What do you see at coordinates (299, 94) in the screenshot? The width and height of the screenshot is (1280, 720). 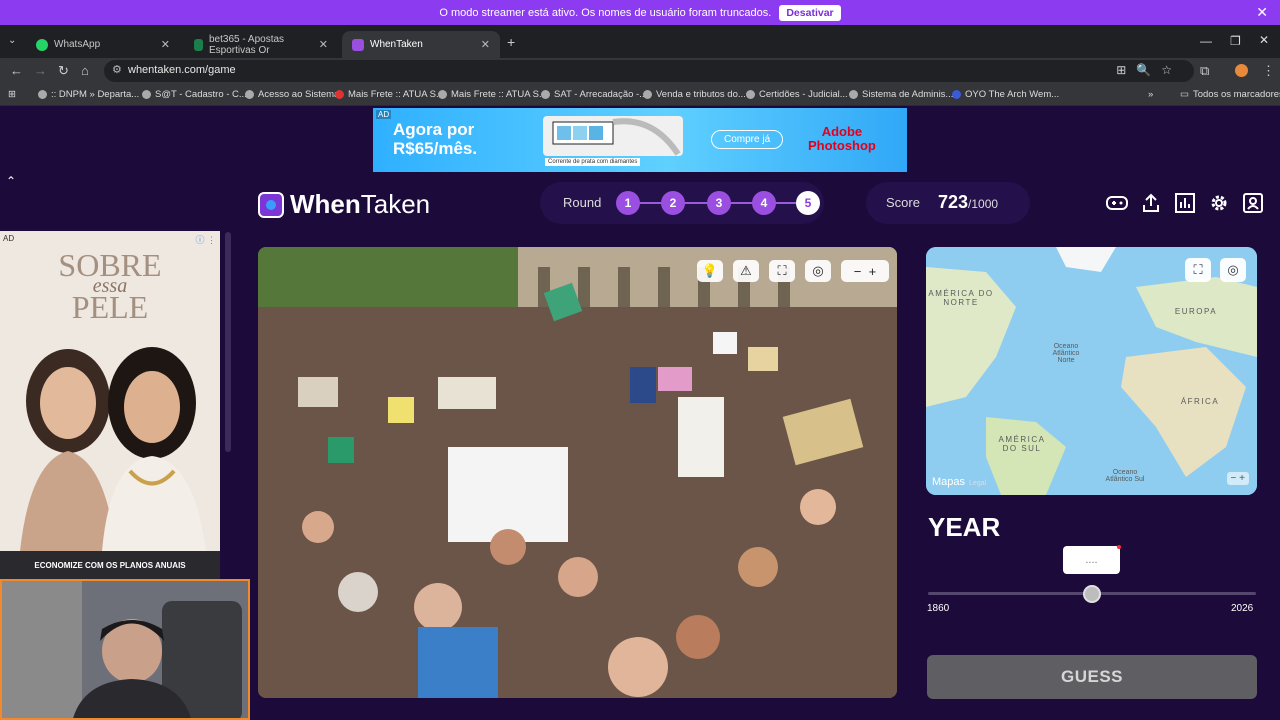 I see `bookmark-label: Acesso ao Sistema` at bounding box center [299, 94].